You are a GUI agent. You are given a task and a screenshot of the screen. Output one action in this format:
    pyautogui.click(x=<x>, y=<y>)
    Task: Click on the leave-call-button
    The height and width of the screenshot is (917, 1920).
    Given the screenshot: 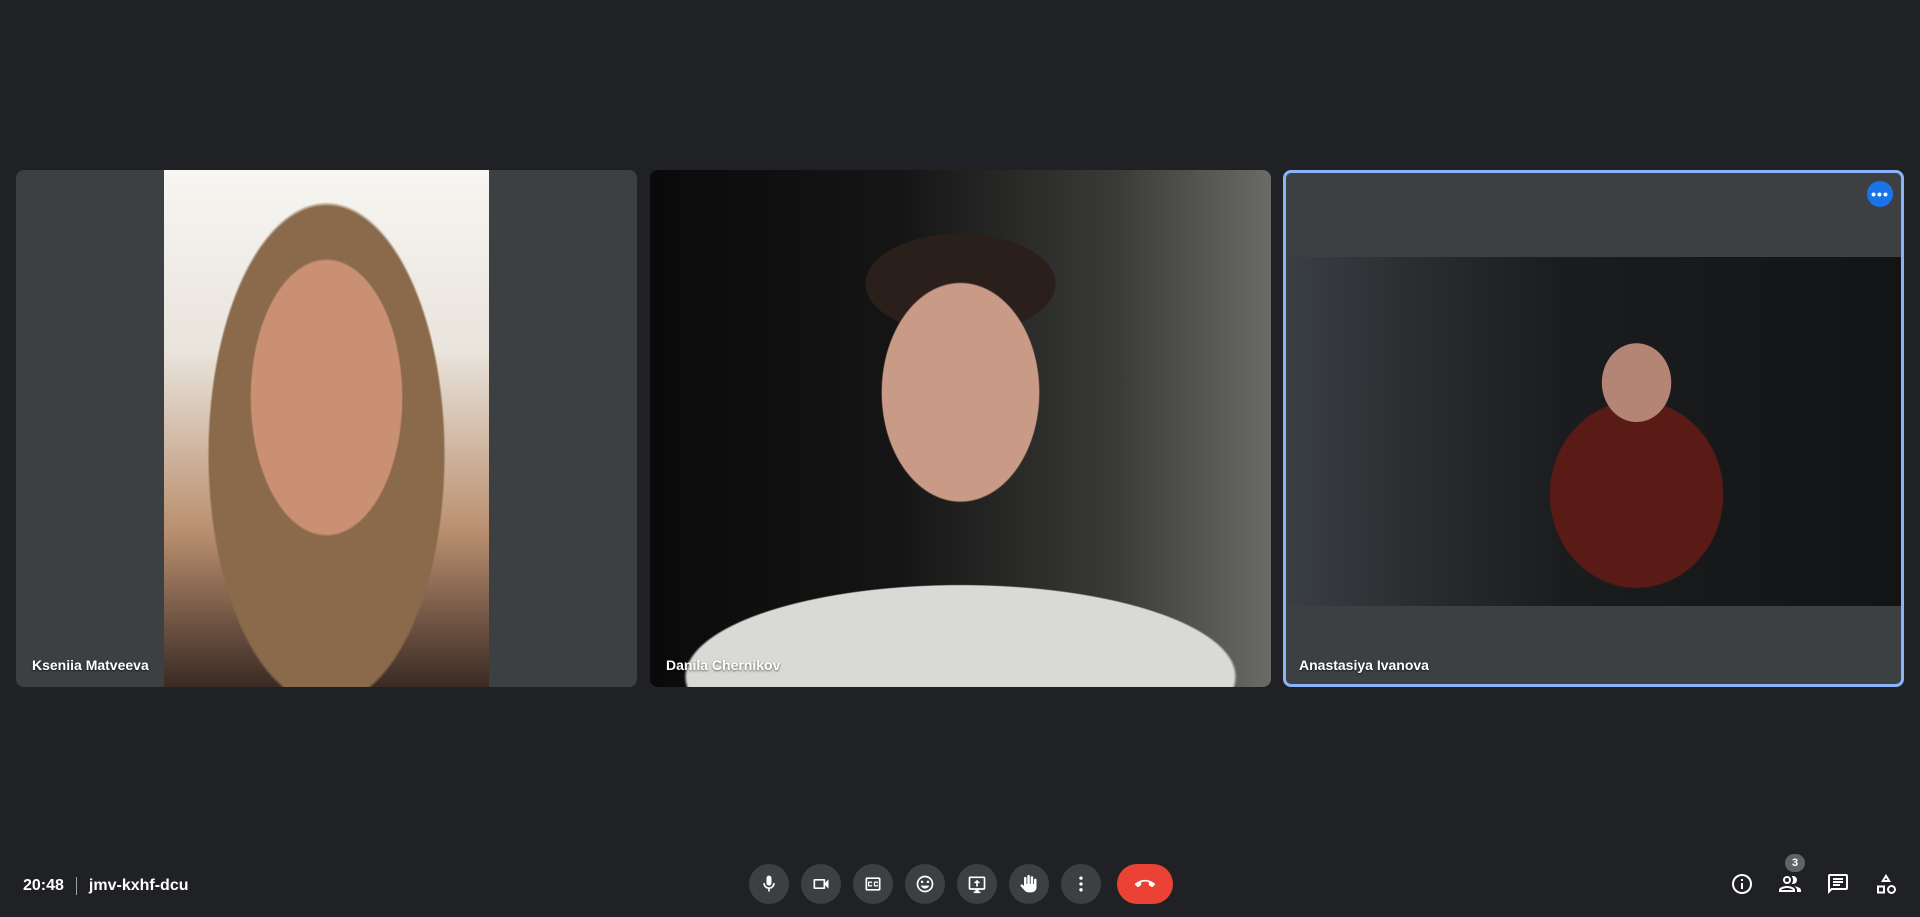 What is the action you would take?
    pyautogui.click(x=1145, y=884)
    